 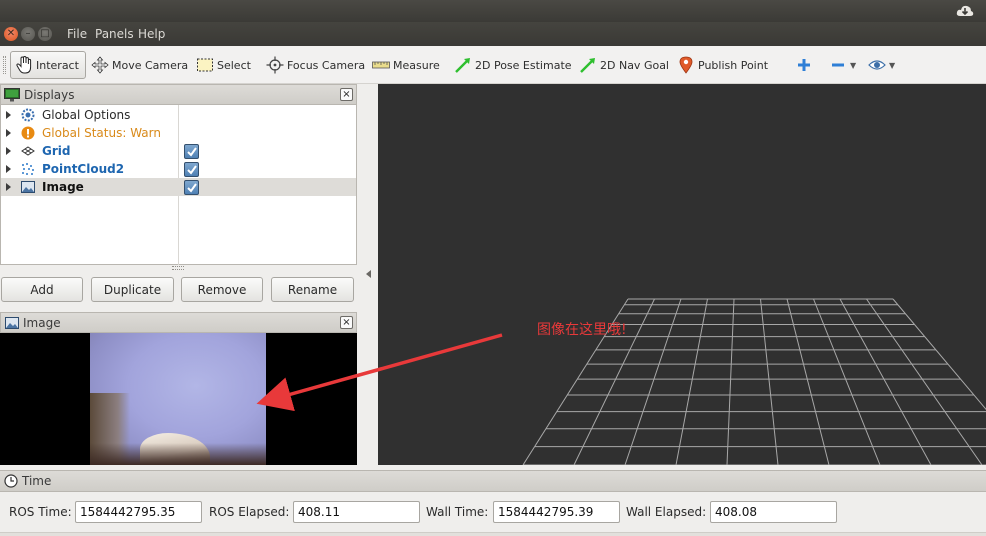 I want to click on annotation-arrow, so click(x=379, y=372).